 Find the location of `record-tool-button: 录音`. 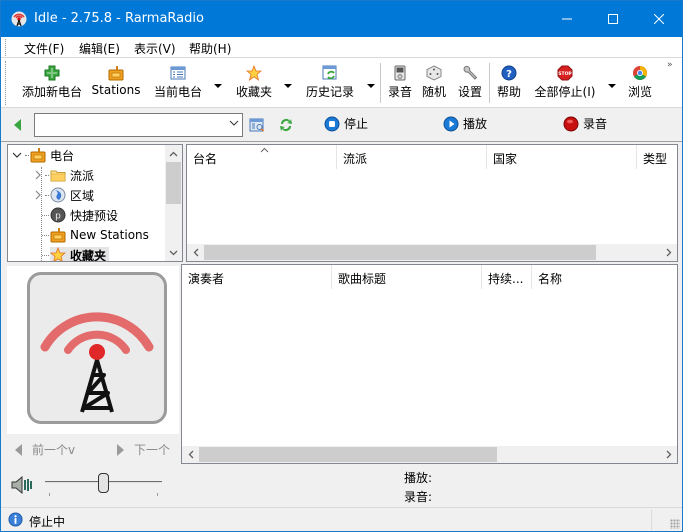

record-tool-button: 录音 is located at coordinates (400, 83).